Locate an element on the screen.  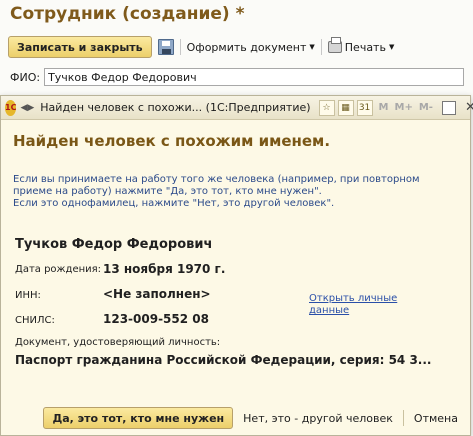
snils-label: СНИЛС: is located at coordinates (35, 320).